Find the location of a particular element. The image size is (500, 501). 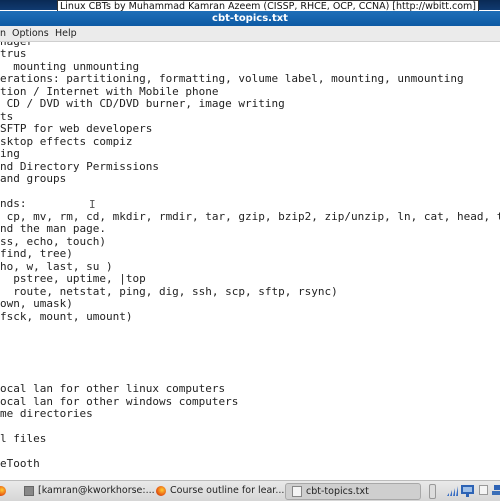

firefox-launcher is located at coordinates (5, 490).